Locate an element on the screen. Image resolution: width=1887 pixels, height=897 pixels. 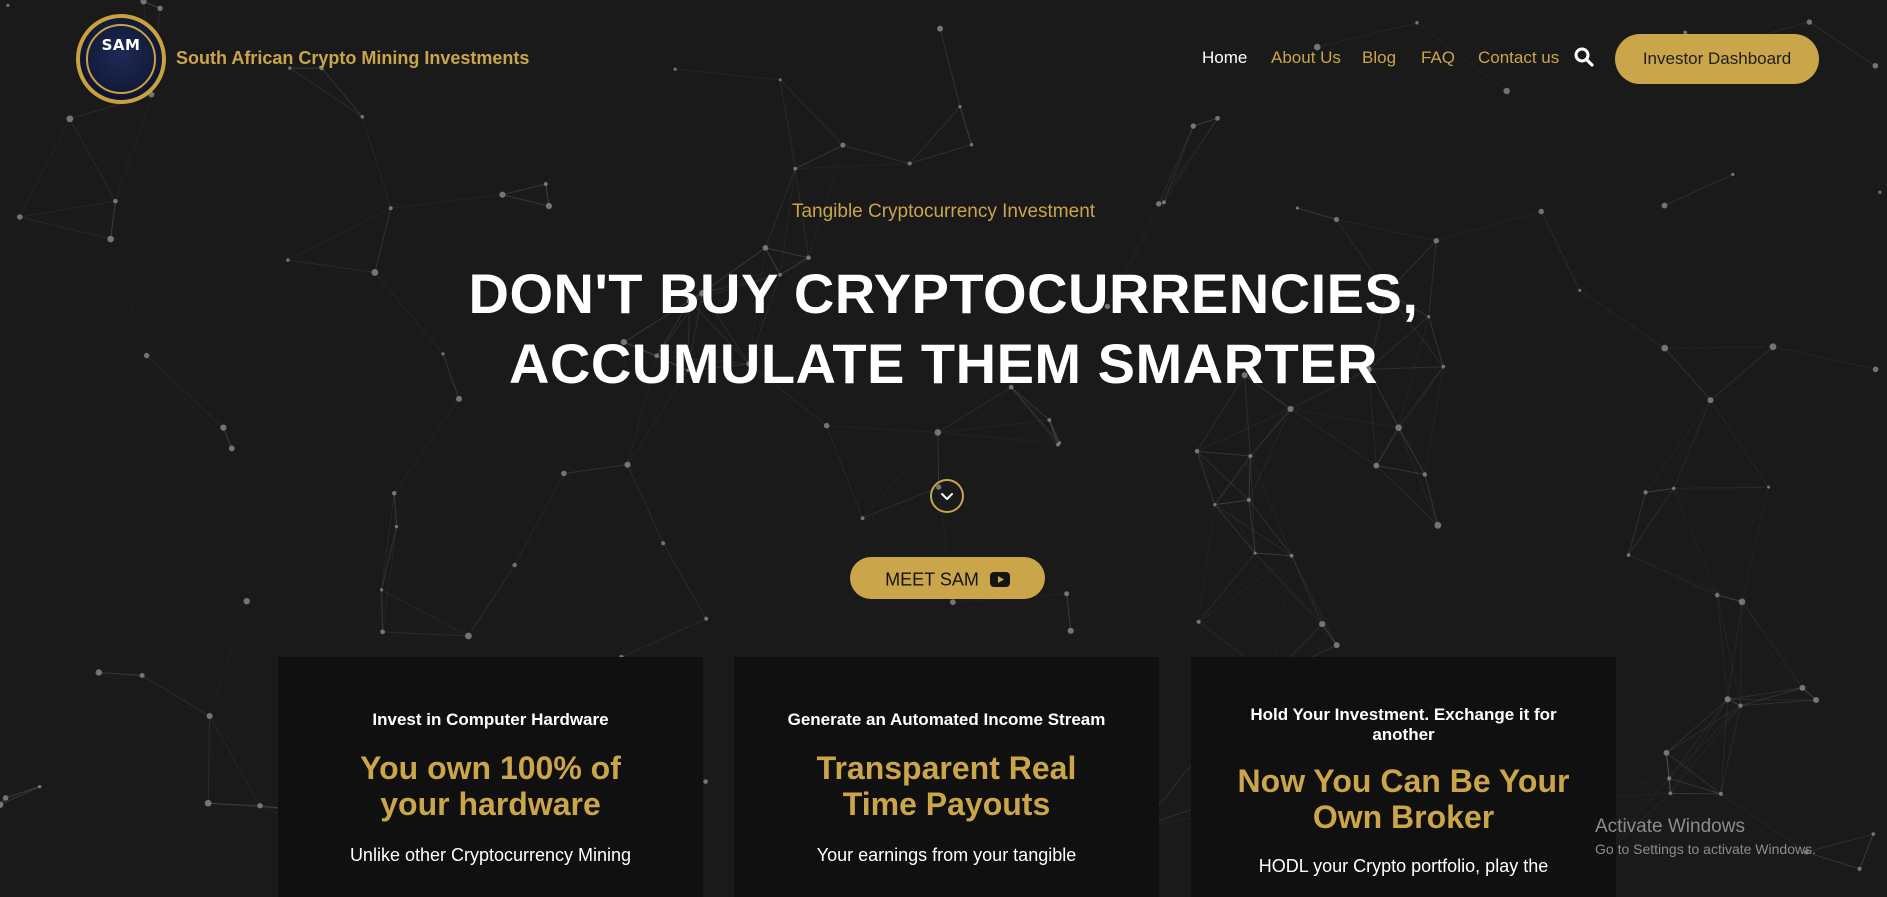
nav-faq: FAQ is located at coordinates (1438, 58).